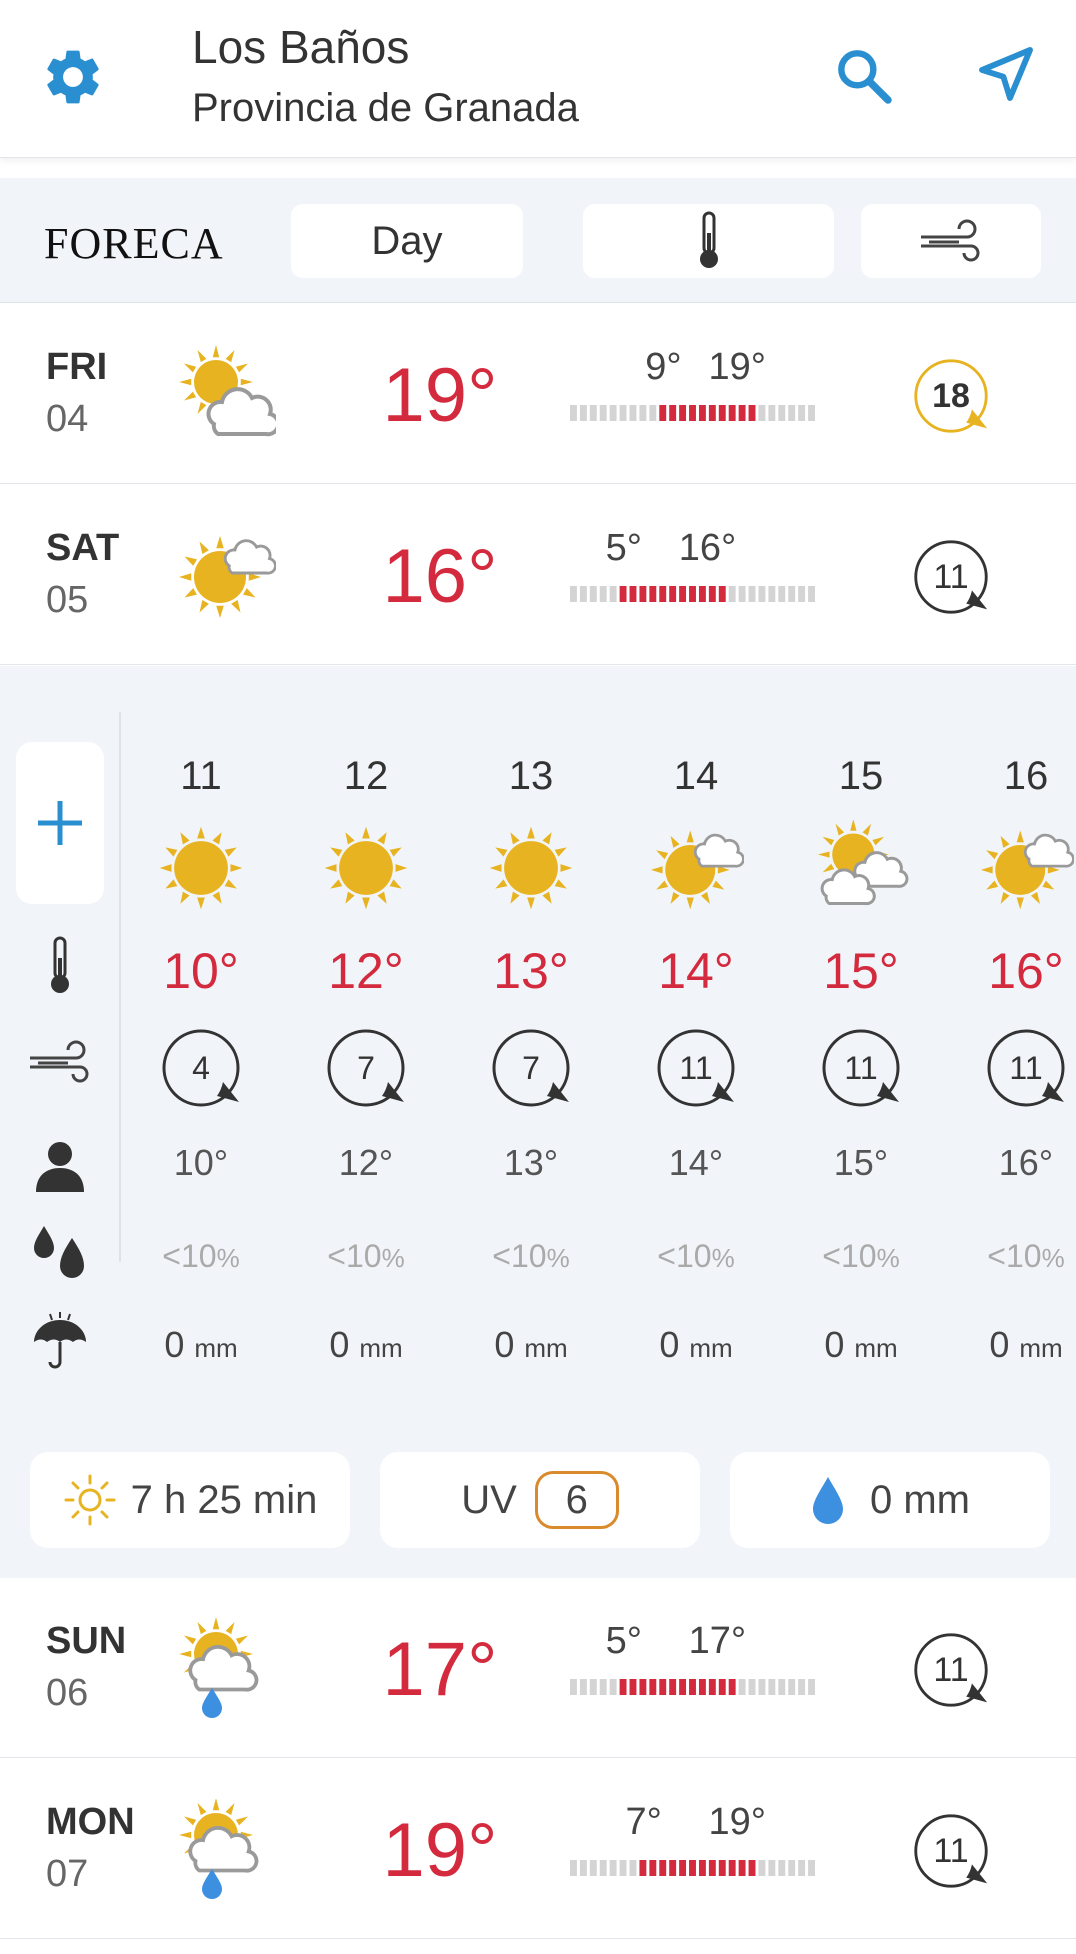 This screenshot has width=1076, height=1954. Describe the element at coordinates (1026, 776) in the screenshot. I see `hour-label: 16` at that location.